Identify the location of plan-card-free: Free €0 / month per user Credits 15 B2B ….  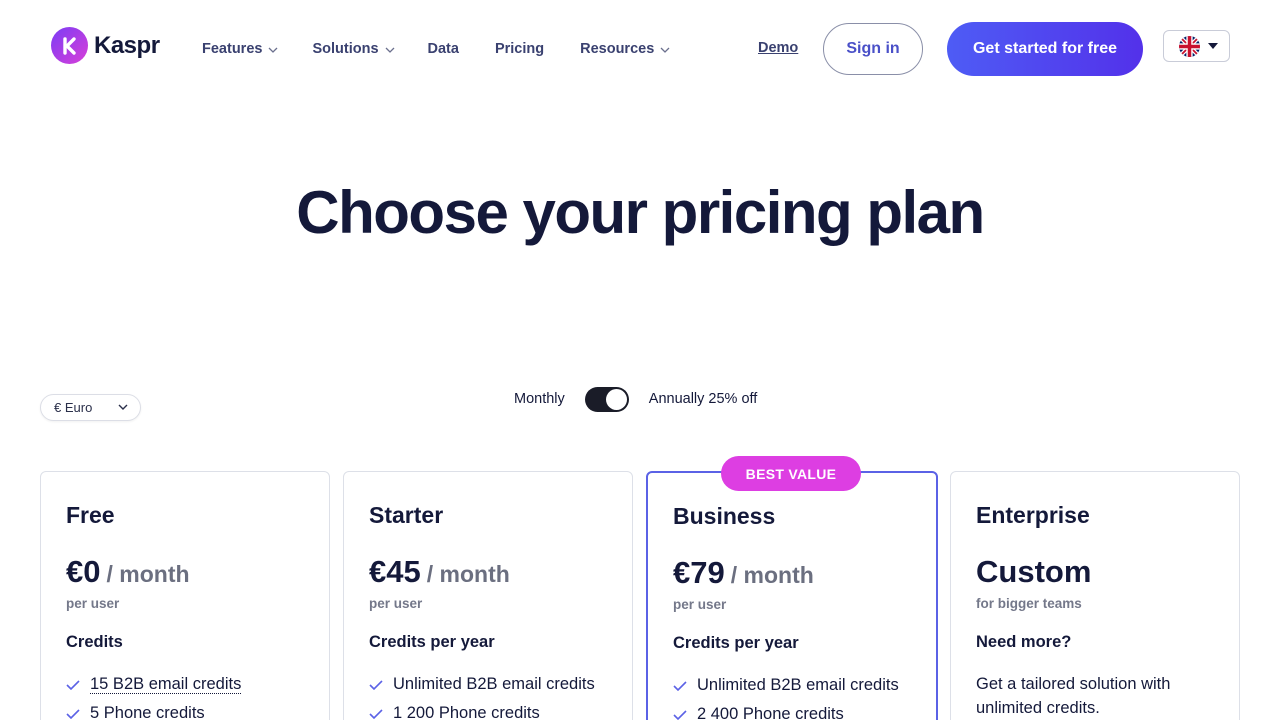
(185, 595).